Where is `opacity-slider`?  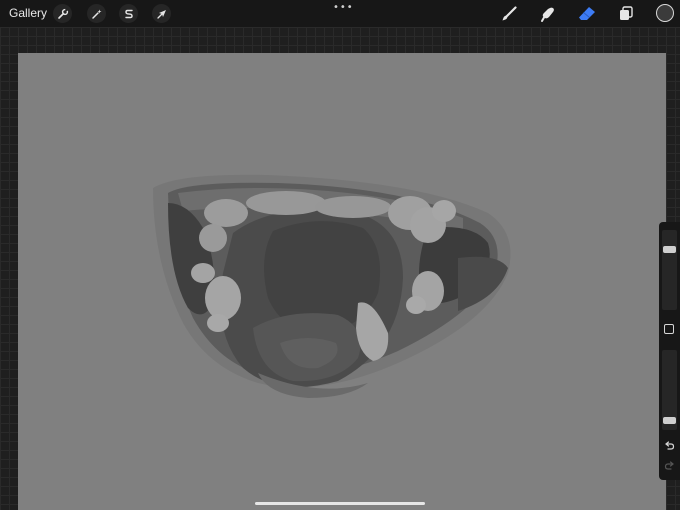
opacity-slider is located at coordinates (669, 390).